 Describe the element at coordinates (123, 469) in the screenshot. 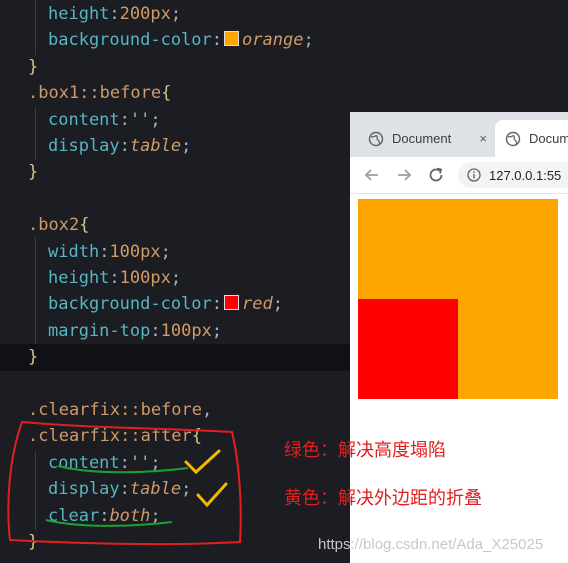

I see `green-underline-content` at that location.